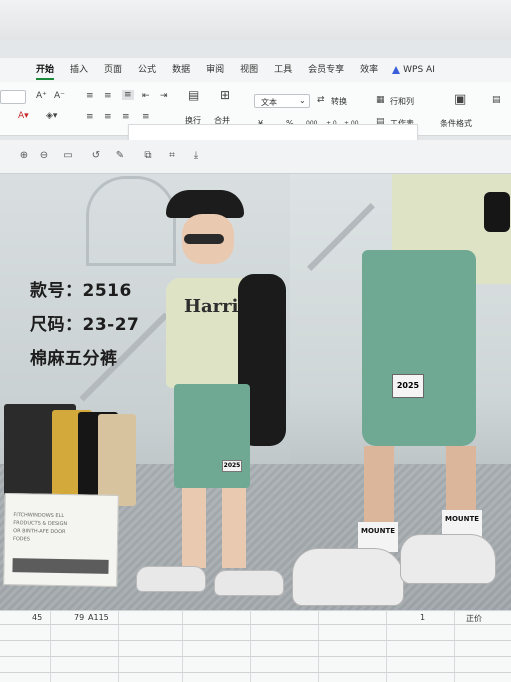  I want to click on indent-decrease-icon: ⇤, so click(146, 96).